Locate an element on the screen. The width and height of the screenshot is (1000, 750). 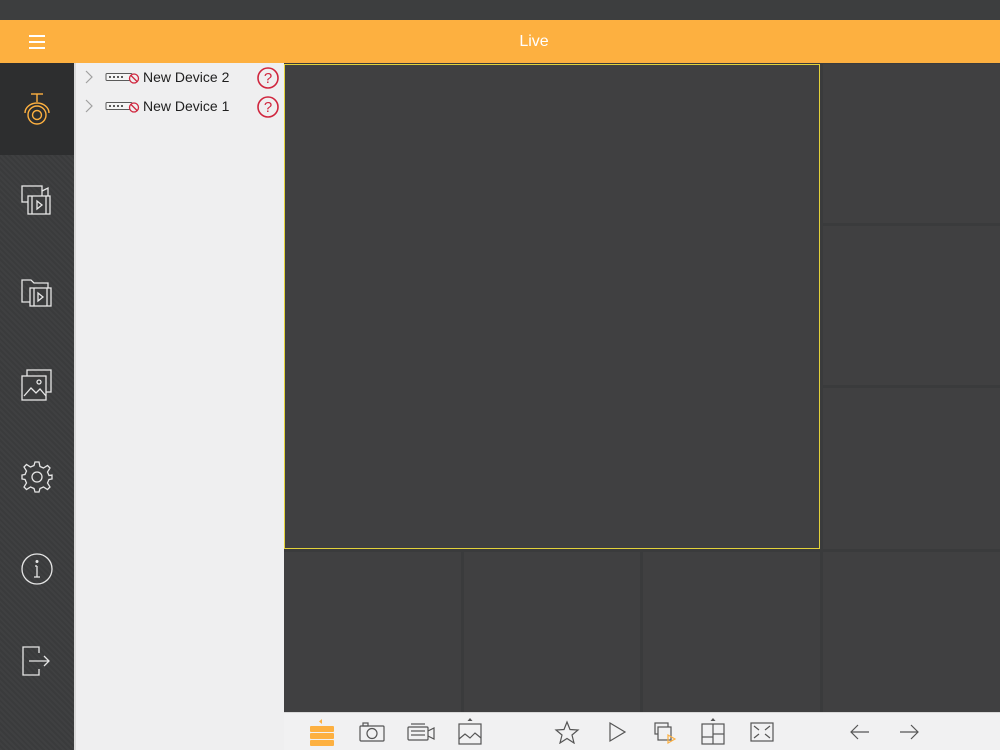
nav-item-info is located at coordinates (37, 569).